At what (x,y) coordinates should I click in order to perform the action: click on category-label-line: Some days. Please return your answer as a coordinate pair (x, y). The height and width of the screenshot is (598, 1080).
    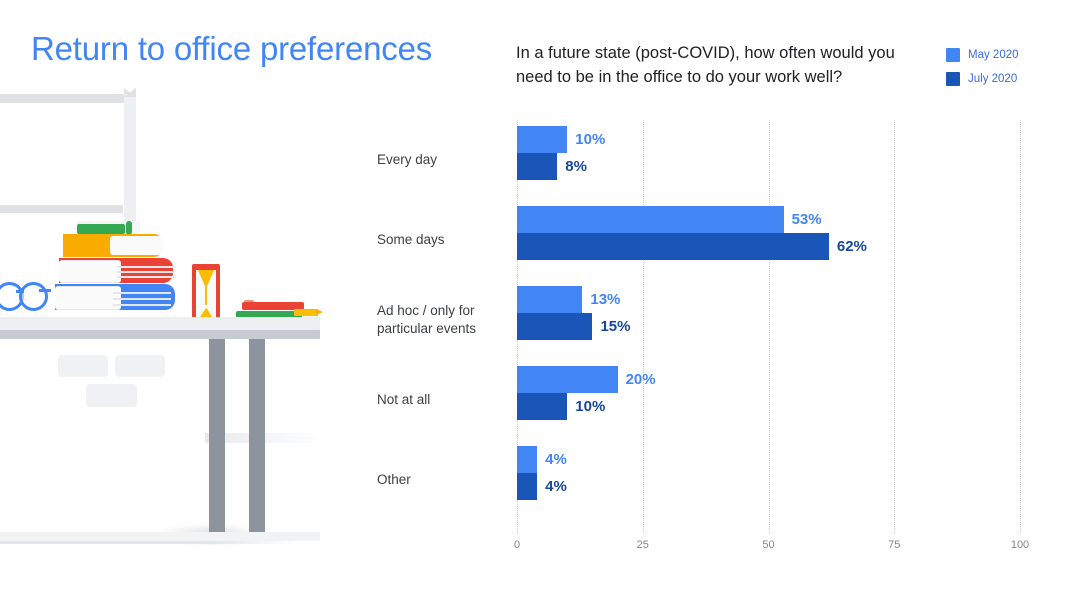
    Looking at the image, I should click on (411, 239).